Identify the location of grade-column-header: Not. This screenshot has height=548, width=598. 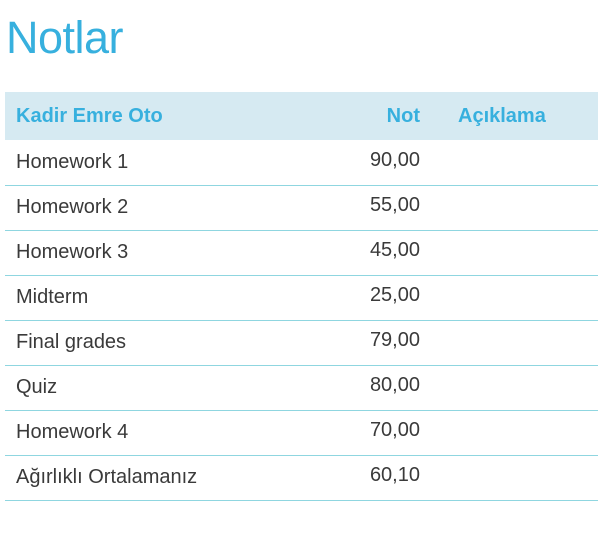
(403, 115).